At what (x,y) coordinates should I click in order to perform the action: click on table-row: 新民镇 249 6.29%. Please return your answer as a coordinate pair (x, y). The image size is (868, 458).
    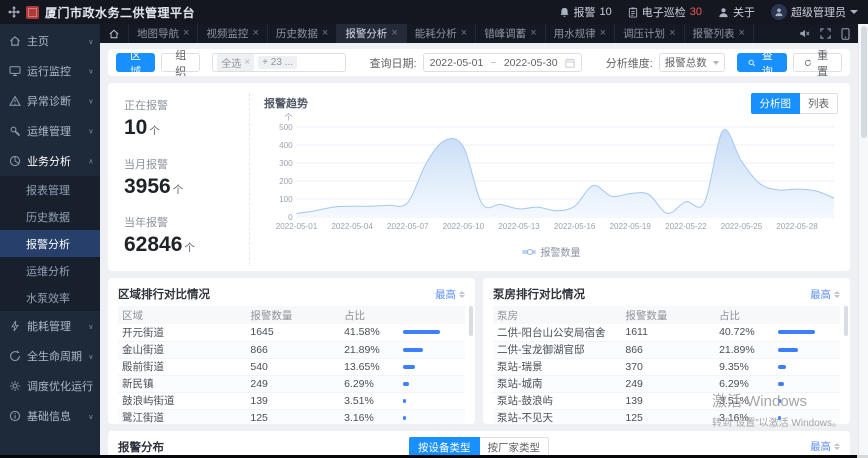
    Looking at the image, I should click on (291, 384).